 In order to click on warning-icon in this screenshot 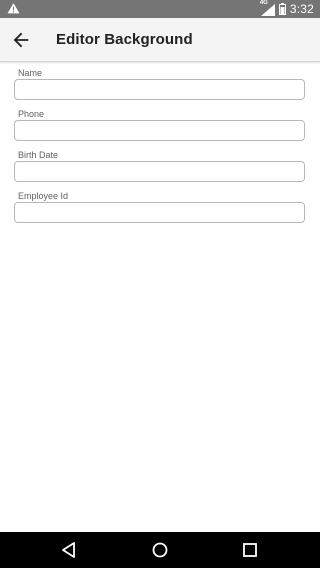, I will do `click(13, 8)`.